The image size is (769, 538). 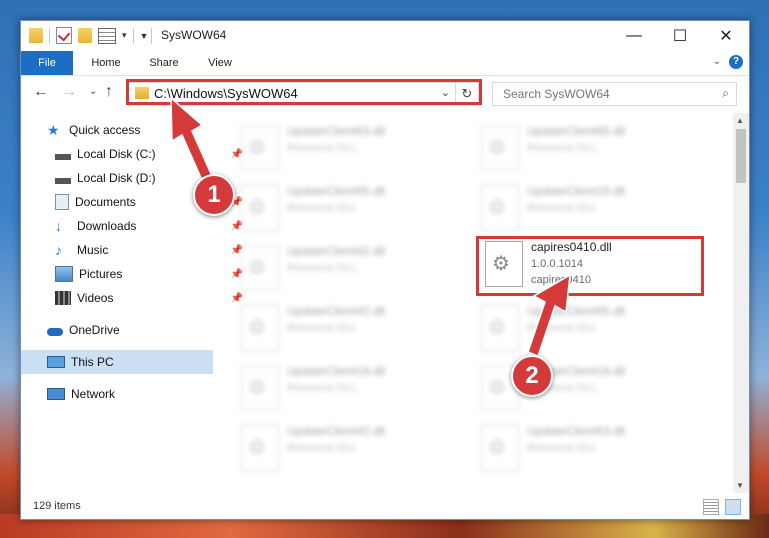 What do you see at coordinates (192, 138) in the screenshot?
I see `step1-arrow` at bounding box center [192, 138].